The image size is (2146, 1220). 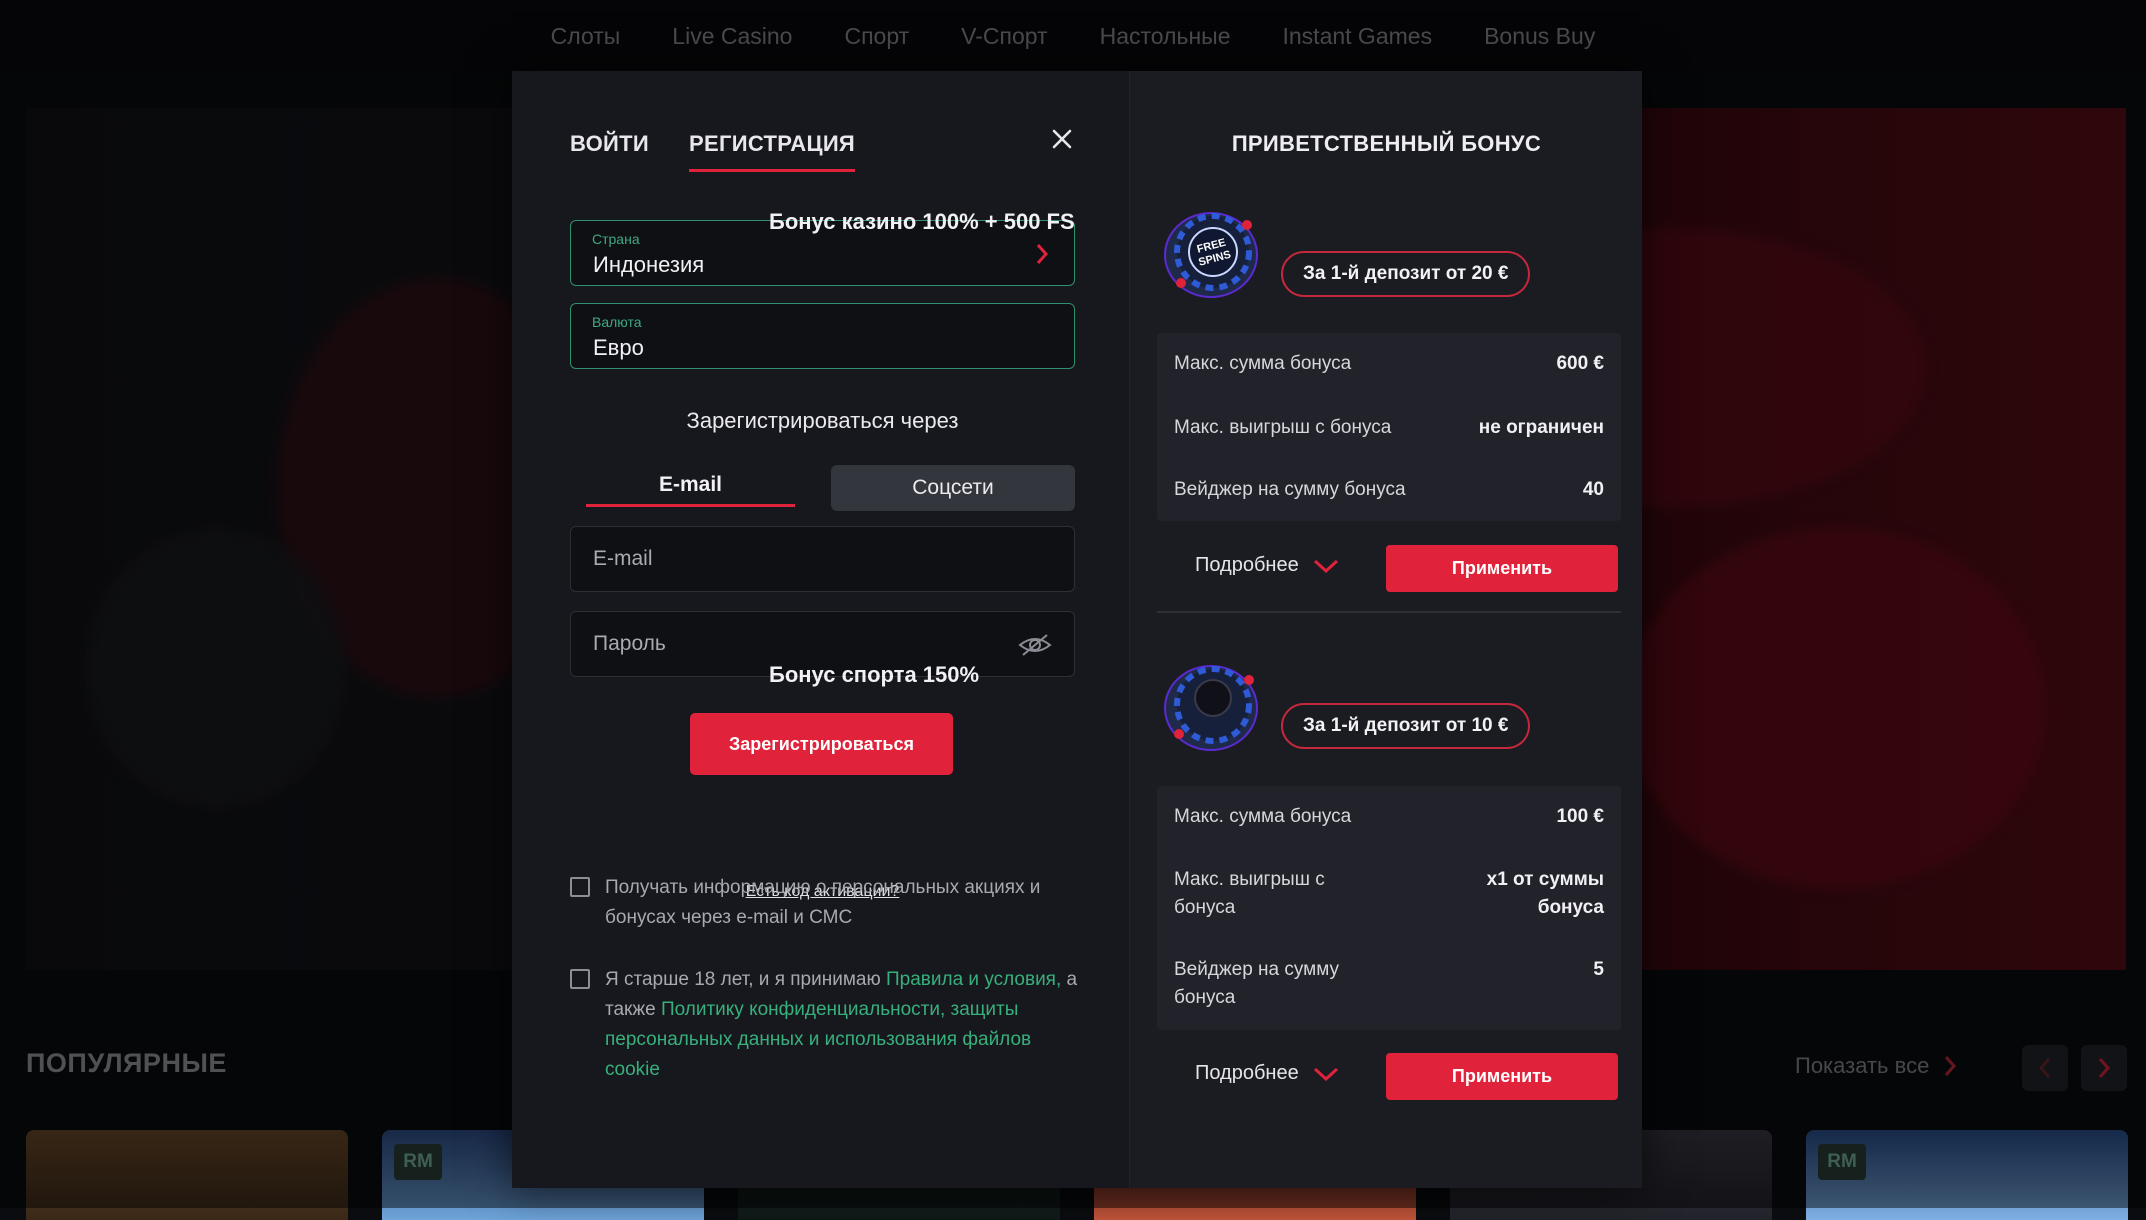 I want to click on currency-value: Евро, so click(x=618, y=347).